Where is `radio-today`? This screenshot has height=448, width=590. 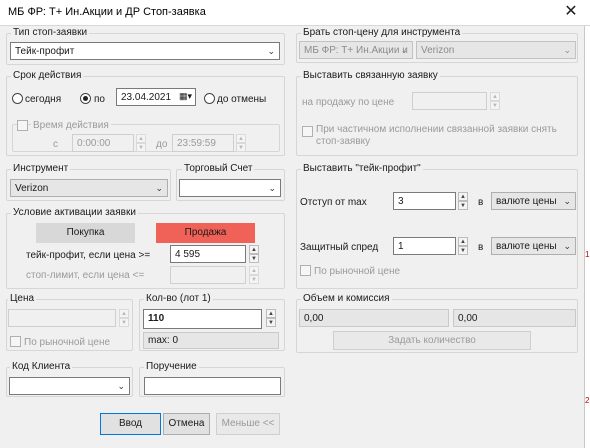
radio-today is located at coordinates (17, 98).